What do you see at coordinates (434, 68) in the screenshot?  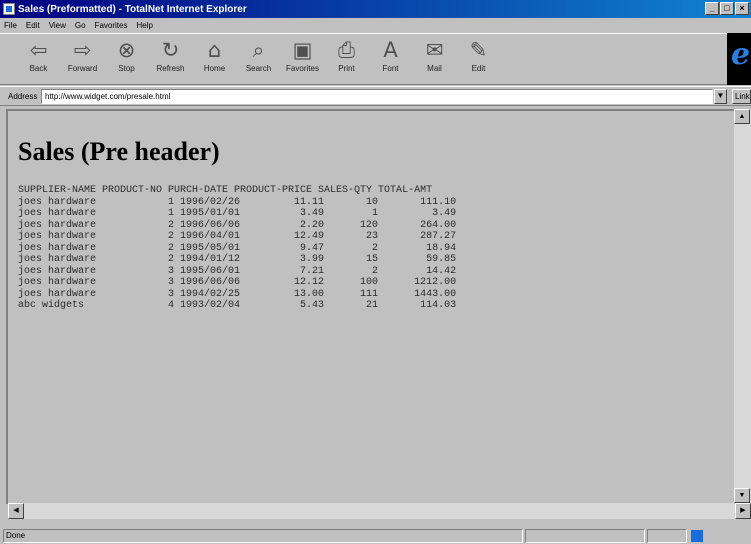 I see `toolbar-label: Mail` at bounding box center [434, 68].